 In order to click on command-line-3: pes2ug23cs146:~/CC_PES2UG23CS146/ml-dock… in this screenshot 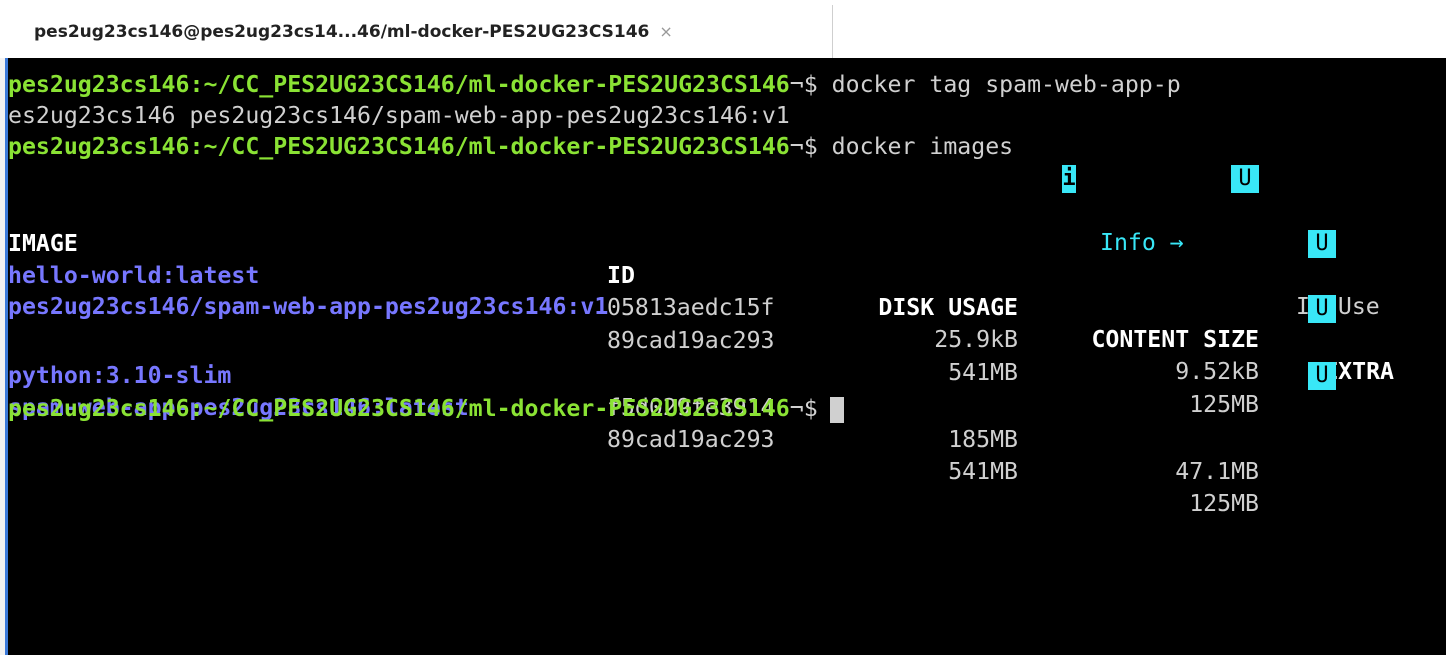, I will do `click(426, 409)`.